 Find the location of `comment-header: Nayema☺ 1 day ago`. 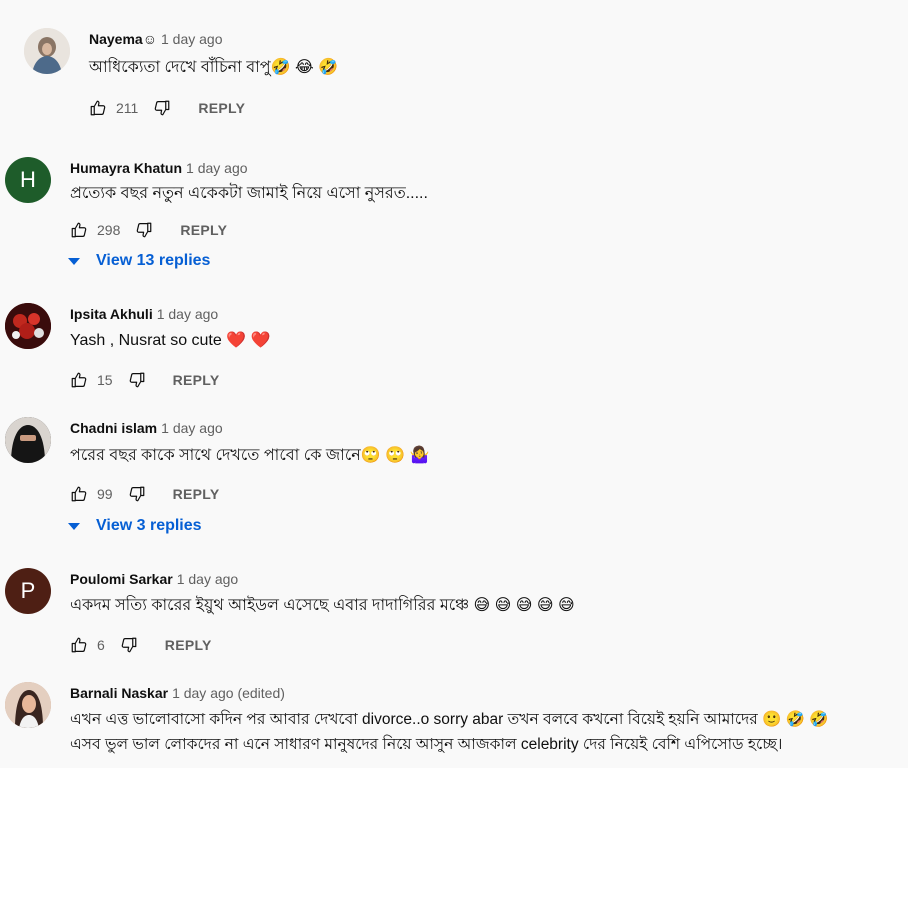

comment-header: Nayema☺ 1 day ago is located at coordinates (156, 39).